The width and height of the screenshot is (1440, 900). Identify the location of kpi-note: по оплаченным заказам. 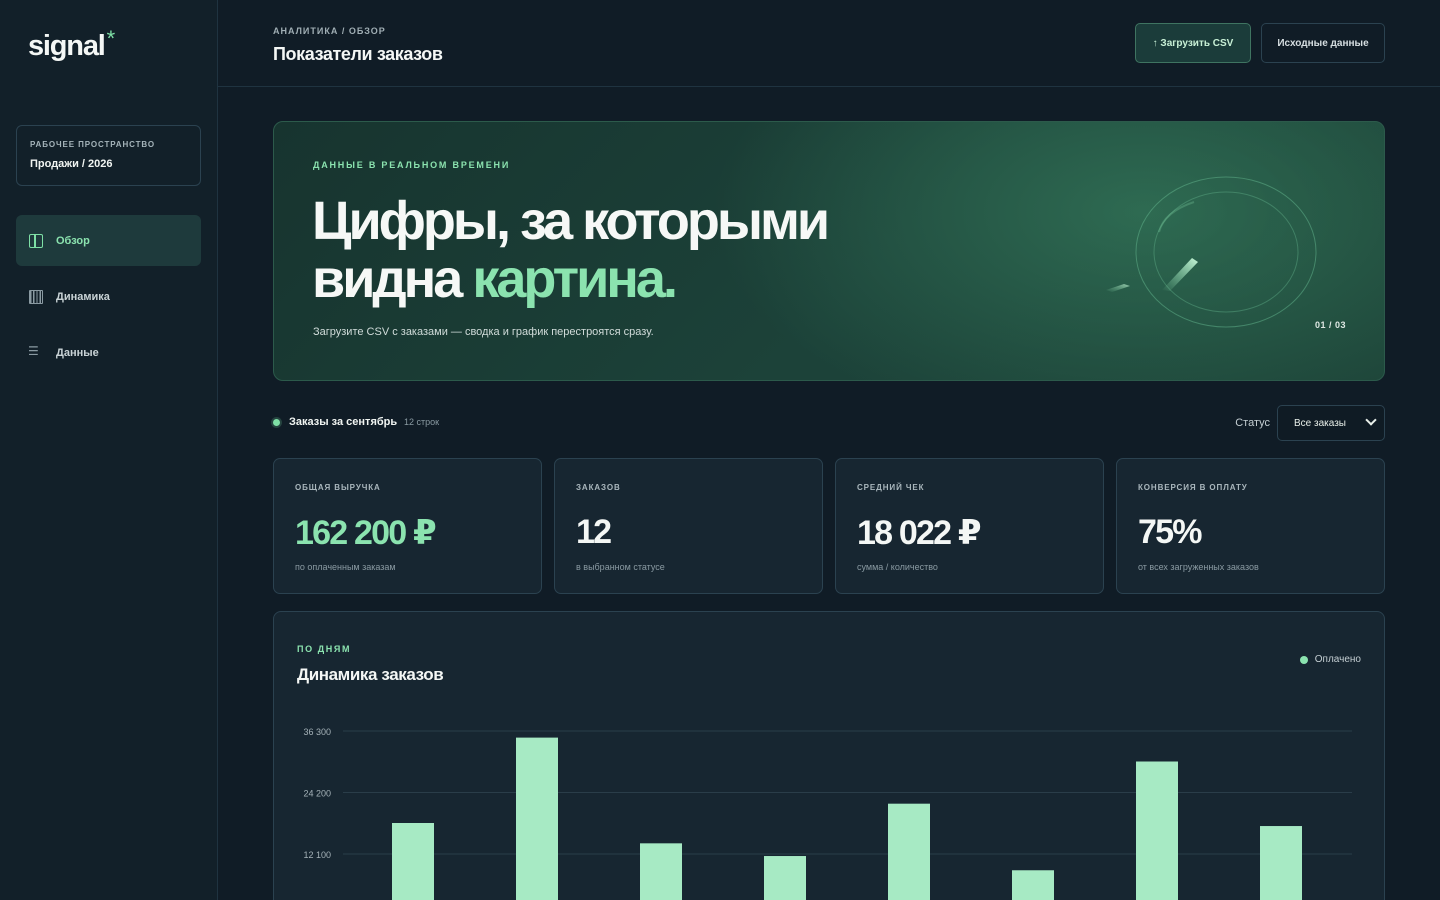
(345, 567).